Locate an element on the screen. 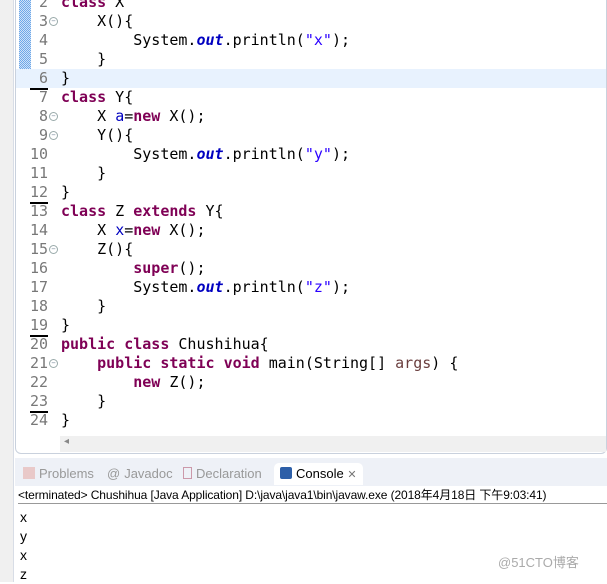  code-text: X x=new X(); is located at coordinates (133, 230).